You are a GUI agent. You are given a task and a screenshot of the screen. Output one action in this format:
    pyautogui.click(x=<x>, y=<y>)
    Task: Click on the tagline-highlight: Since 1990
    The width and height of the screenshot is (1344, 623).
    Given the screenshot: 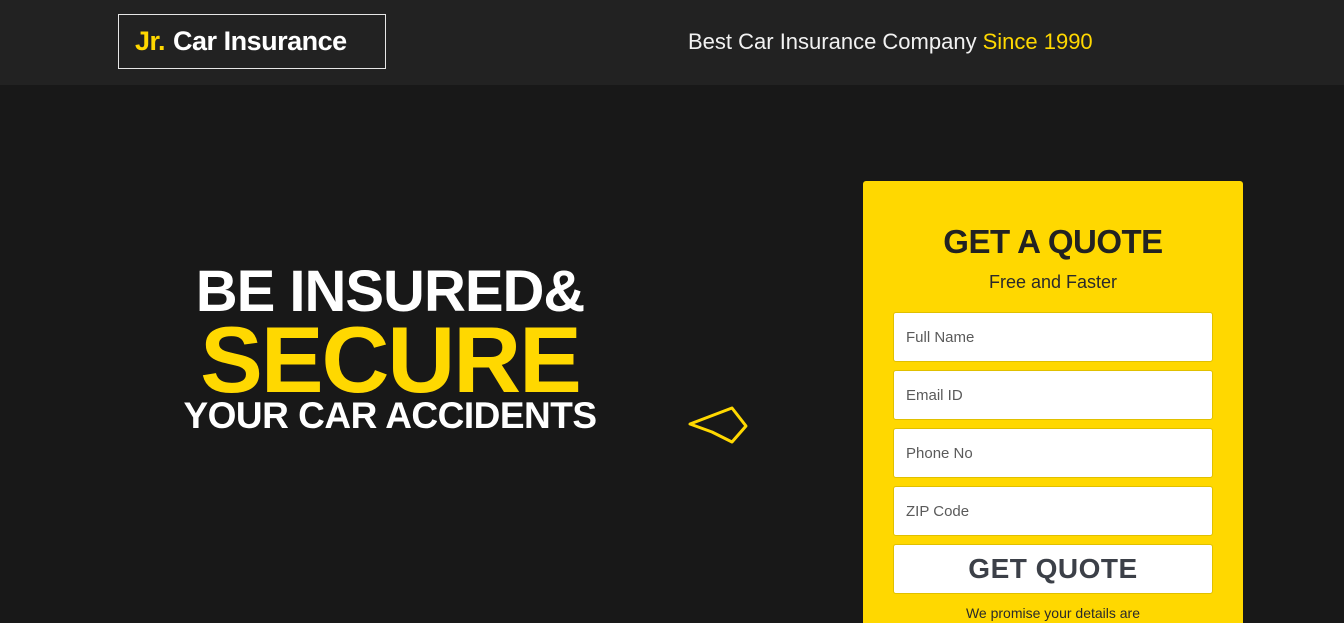 What is the action you would take?
    pyautogui.click(x=1037, y=41)
    